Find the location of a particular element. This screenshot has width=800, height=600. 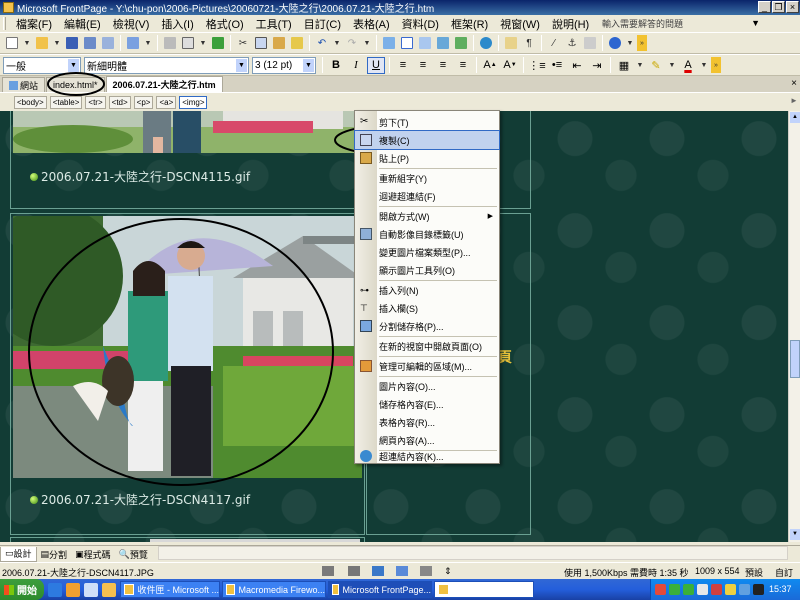

tab-split-view: ▤ 分割 is located at coordinates (54, 554).